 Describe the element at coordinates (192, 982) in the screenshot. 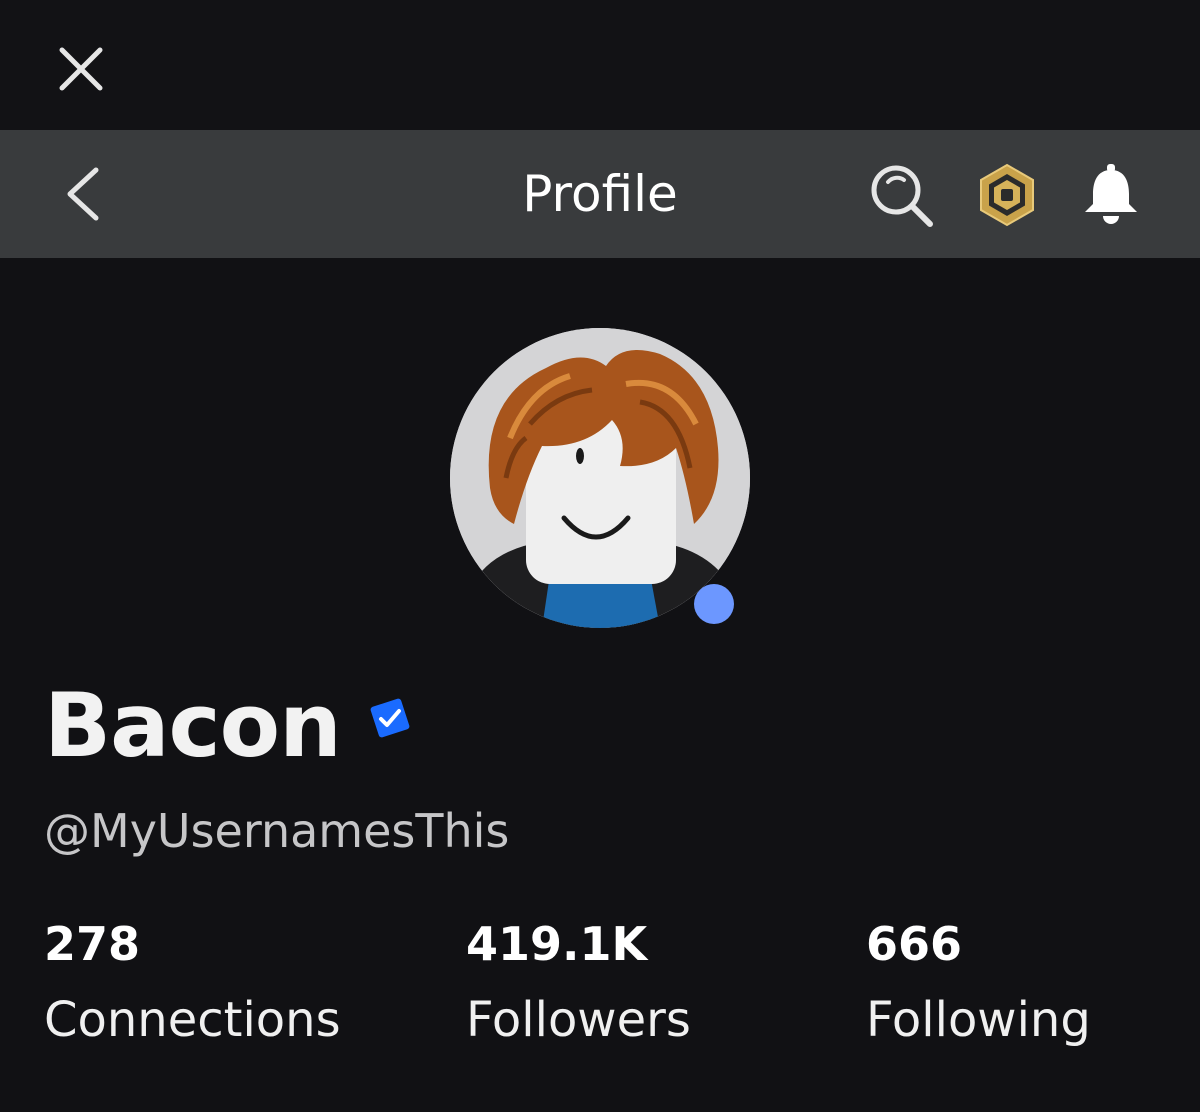

I see `stat-connections: 278 Connections` at that location.